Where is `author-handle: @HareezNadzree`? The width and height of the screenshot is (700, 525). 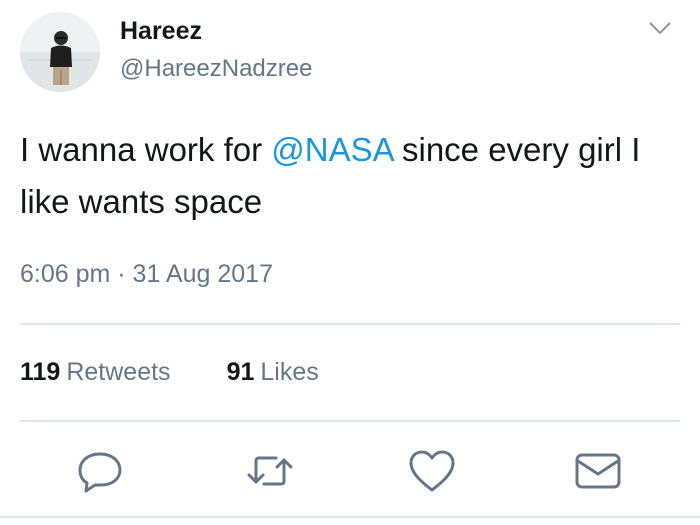
author-handle: @HareezNadzree is located at coordinates (216, 69).